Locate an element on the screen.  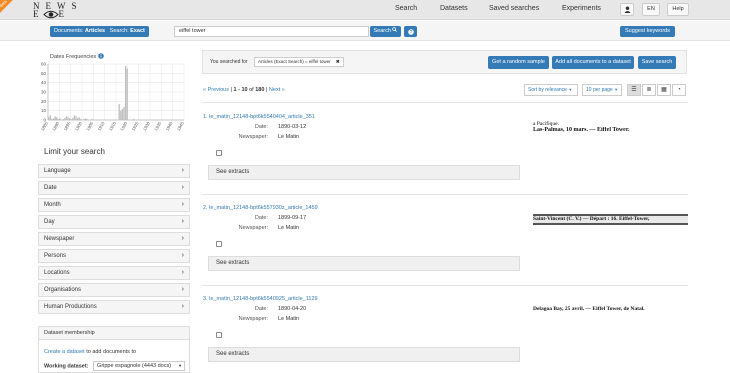
eye-logo-icon is located at coordinates (51, 14).